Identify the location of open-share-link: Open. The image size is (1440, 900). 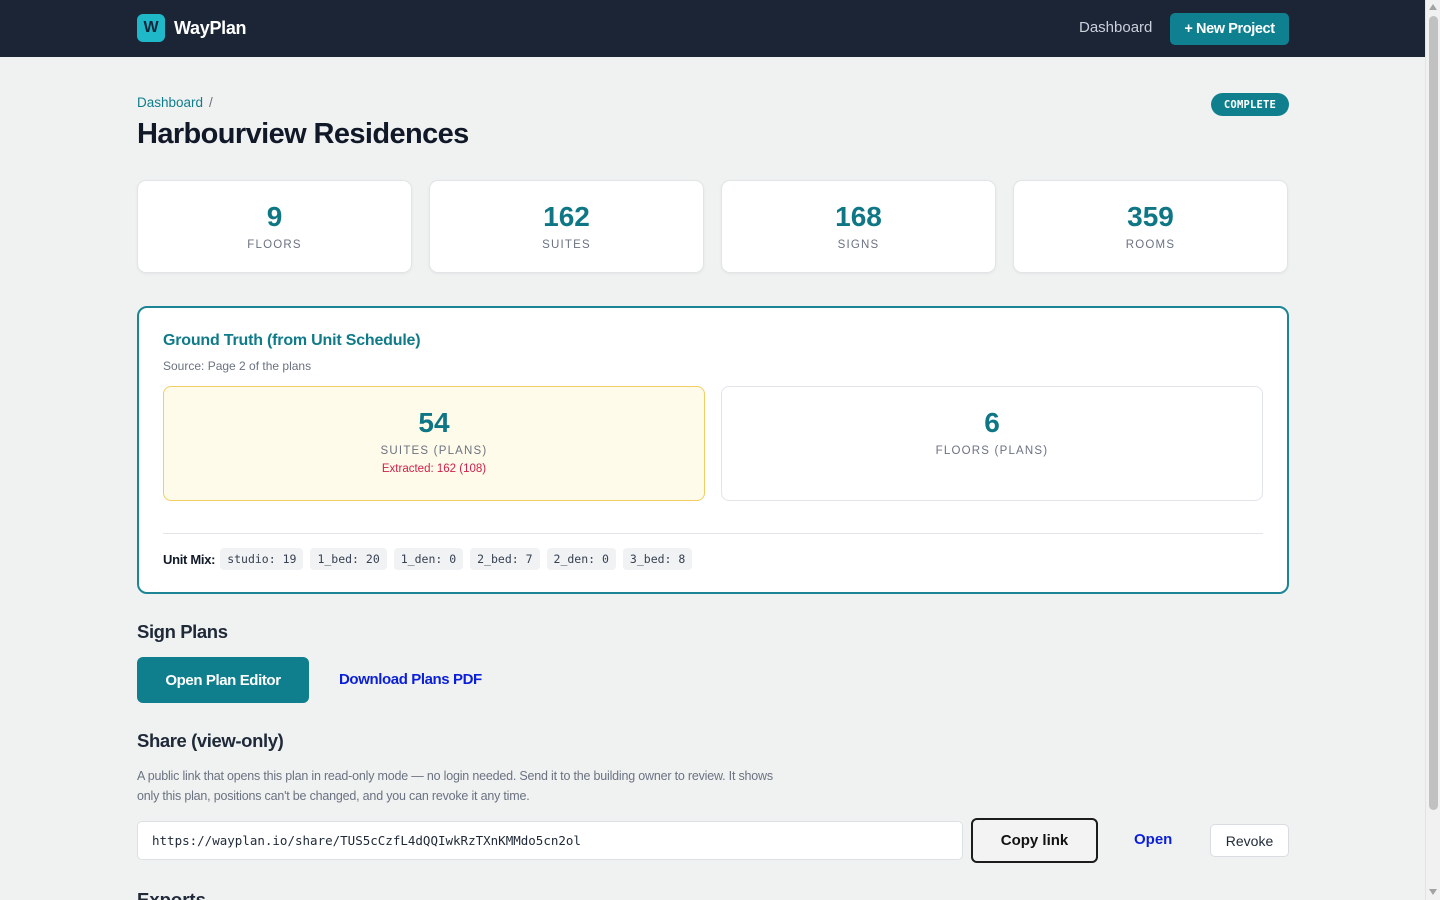
(1153, 839).